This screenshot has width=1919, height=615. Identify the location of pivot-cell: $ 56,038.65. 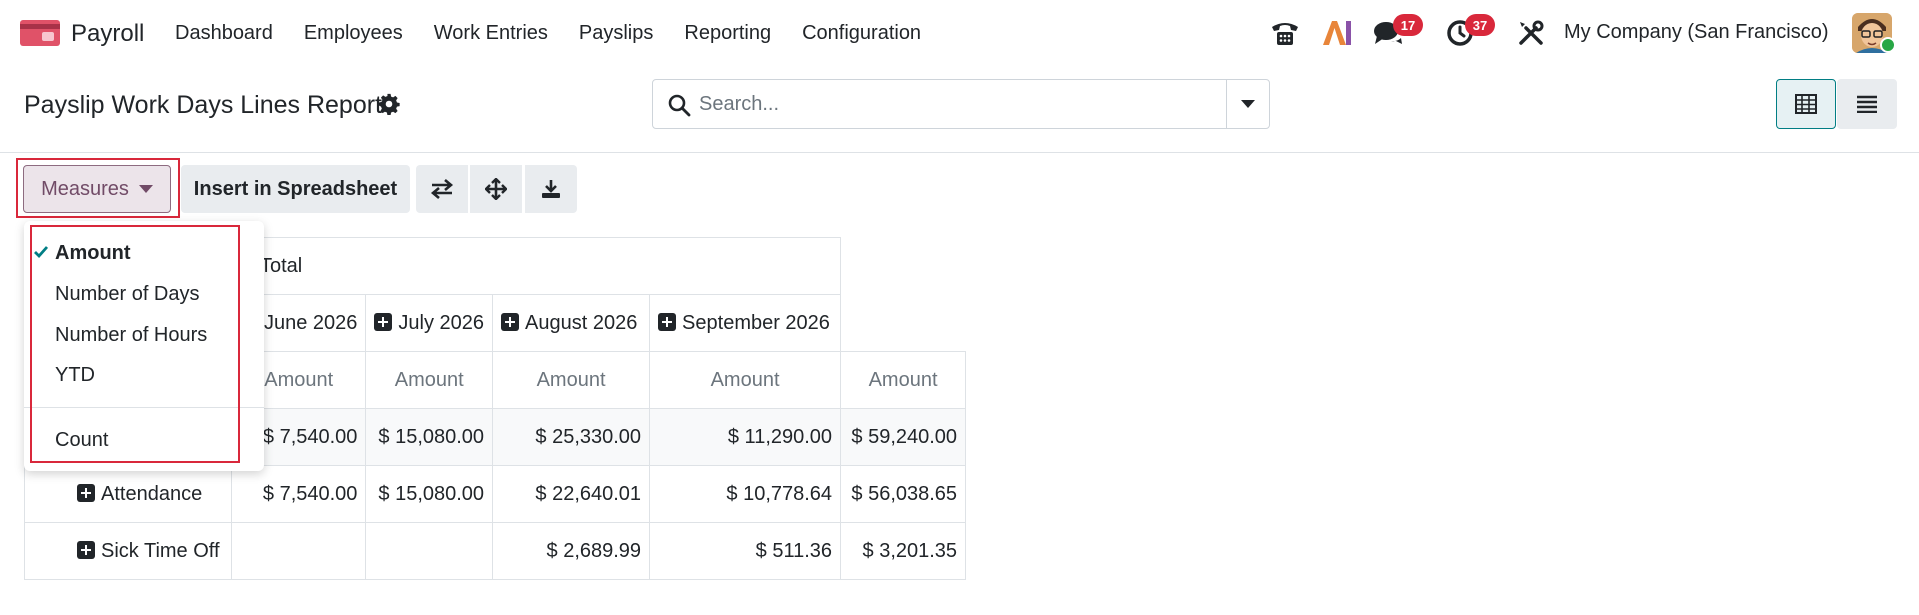
(903, 494).